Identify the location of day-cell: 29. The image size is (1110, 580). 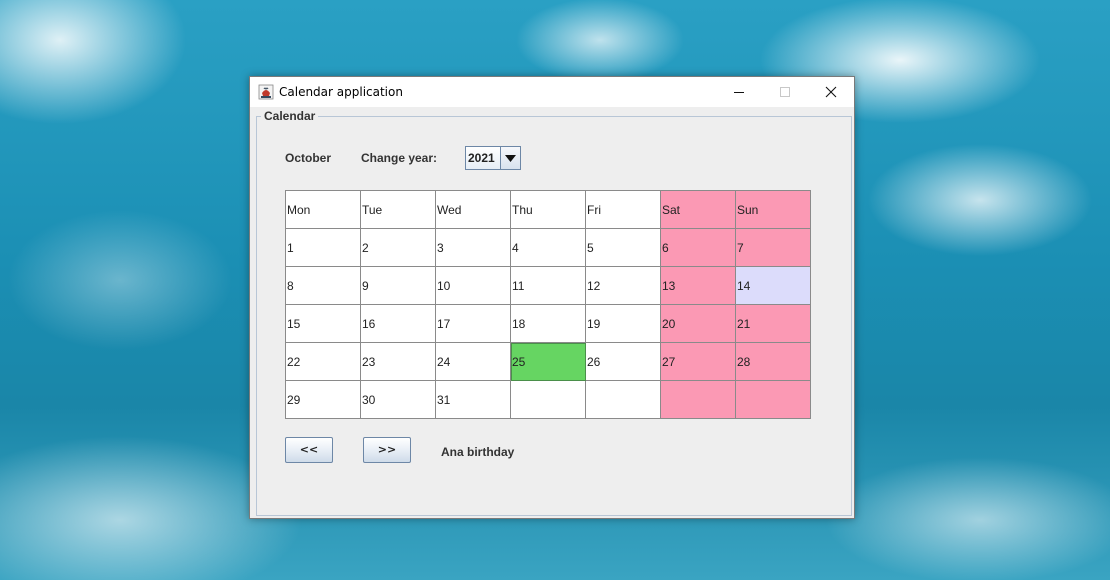
(323, 400).